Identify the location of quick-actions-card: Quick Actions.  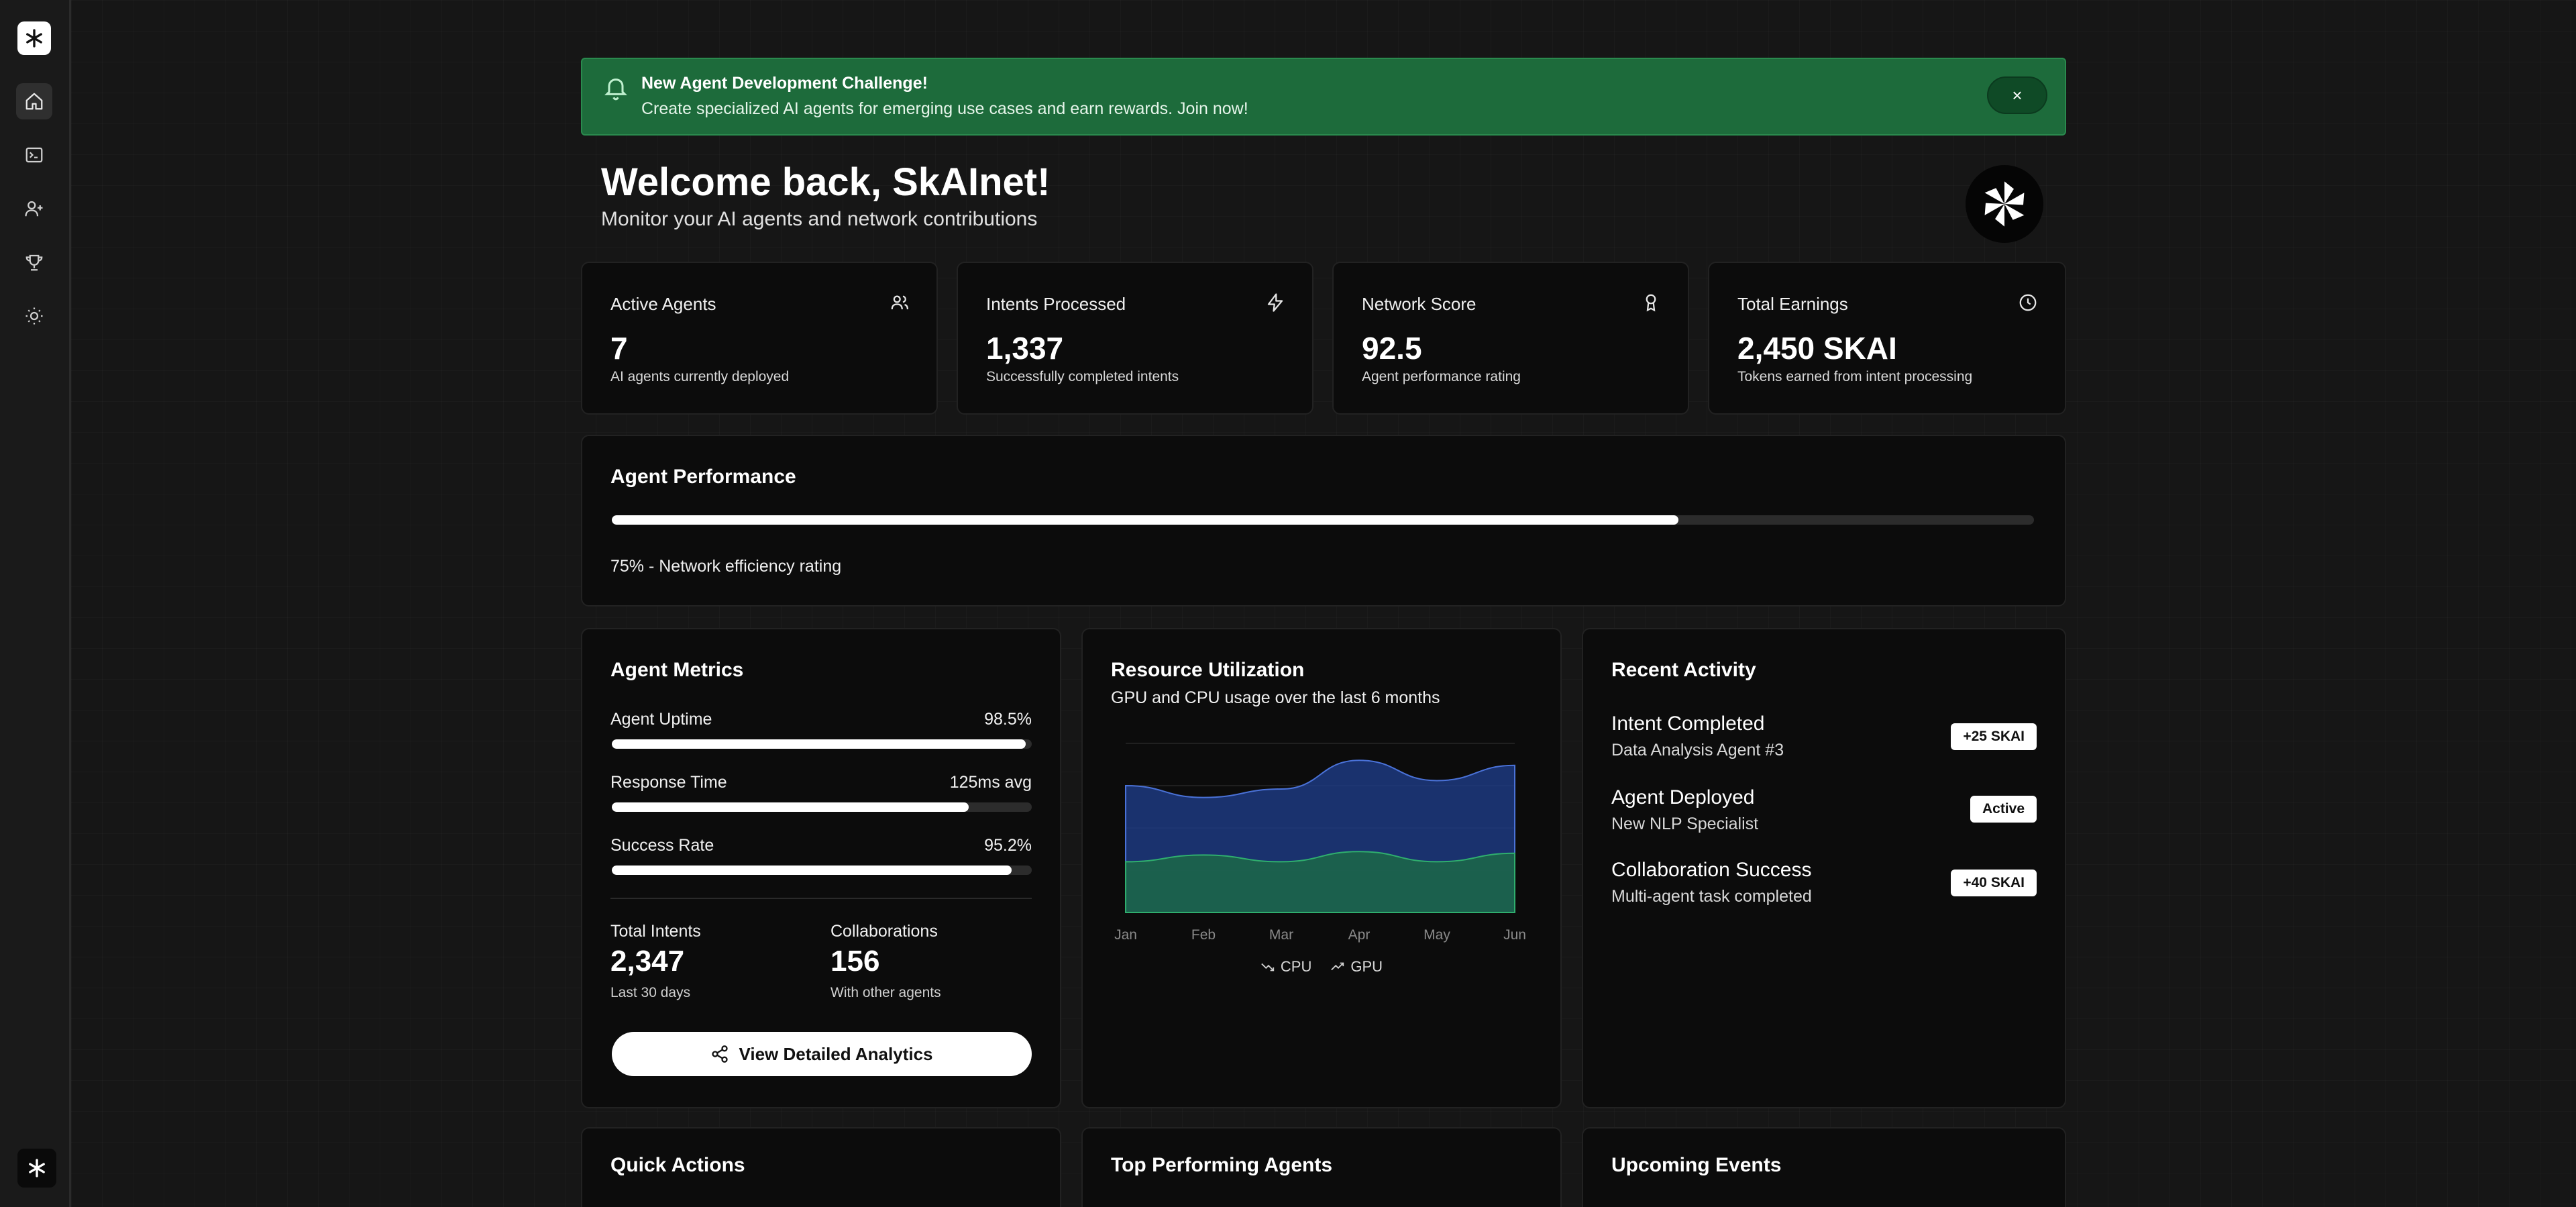
(821, 1167).